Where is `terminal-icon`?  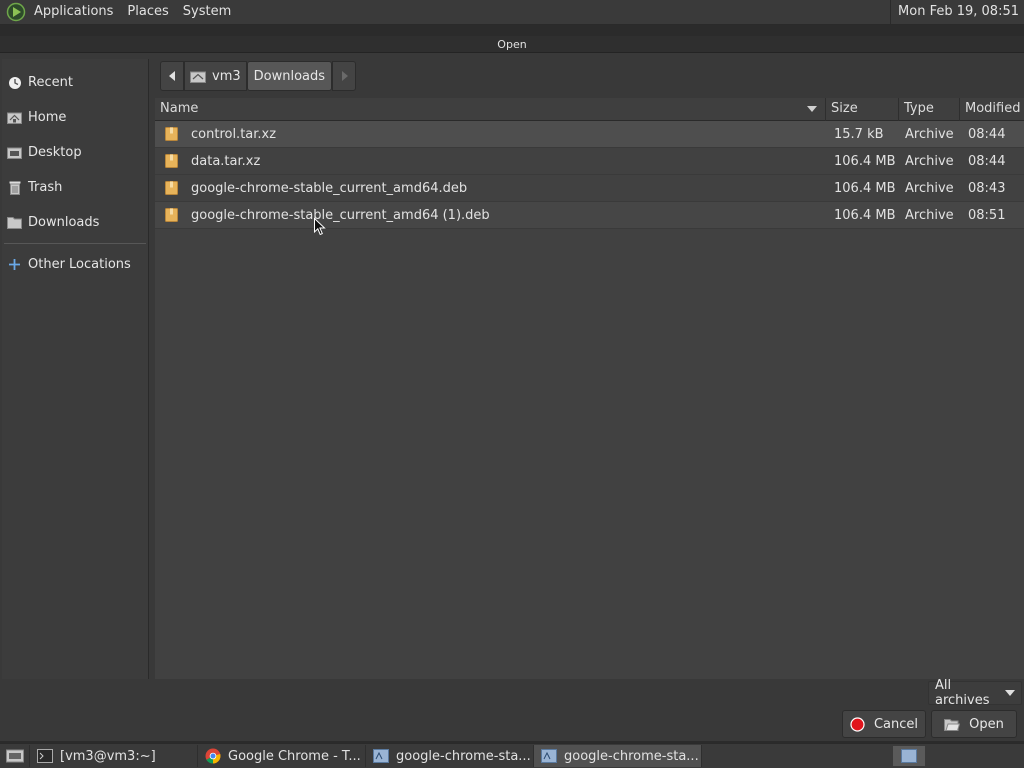
terminal-icon is located at coordinates (44, 756).